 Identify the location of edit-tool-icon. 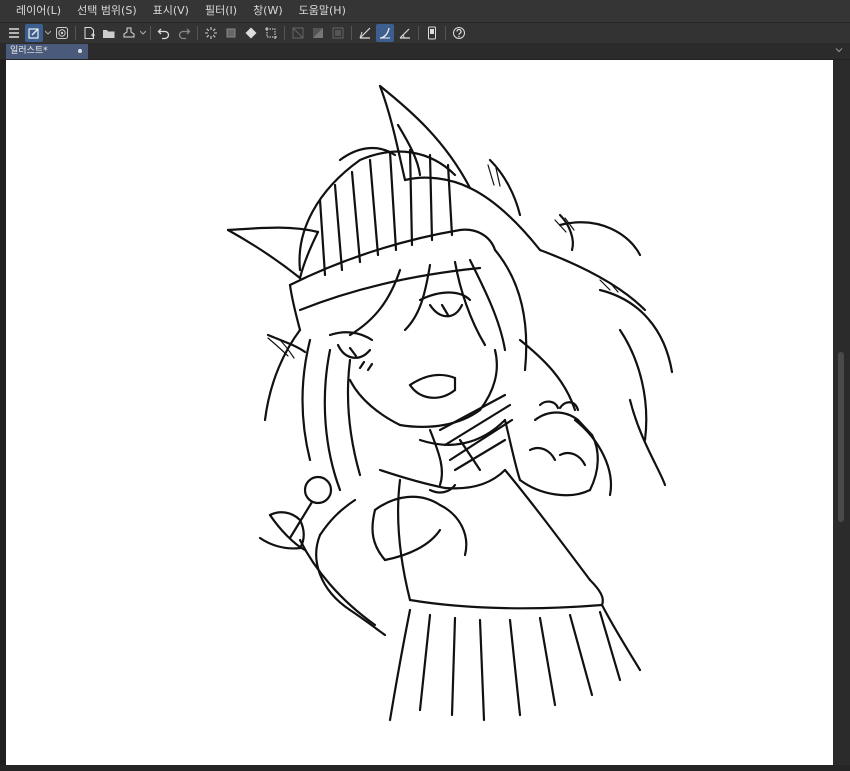
(34, 33).